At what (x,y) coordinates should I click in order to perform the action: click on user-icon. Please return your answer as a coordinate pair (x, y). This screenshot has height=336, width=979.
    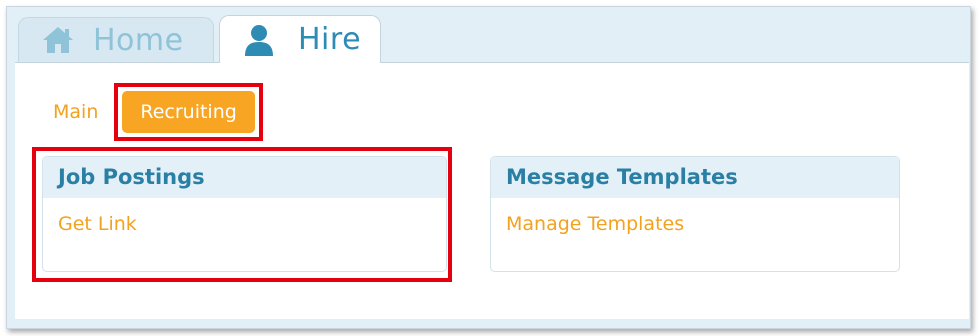
    Looking at the image, I should click on (259, 40).